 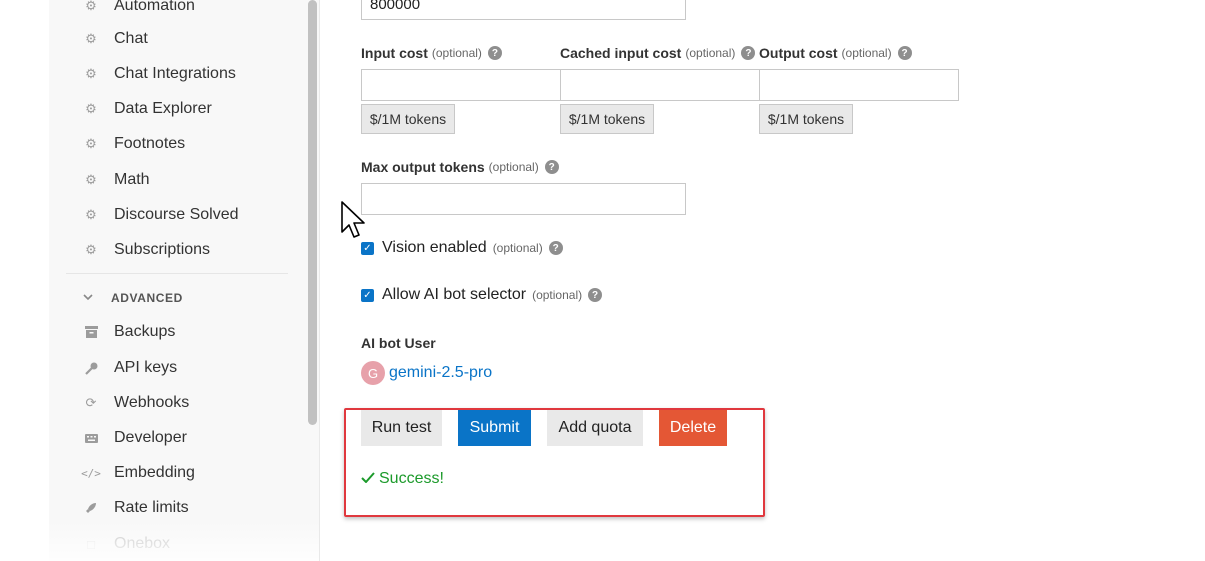 What do you see at coordinates (176, 39) in the screenshot?
I see `sidebar-item-chat: ⚙ Chat` at bounding box center [176, 39].